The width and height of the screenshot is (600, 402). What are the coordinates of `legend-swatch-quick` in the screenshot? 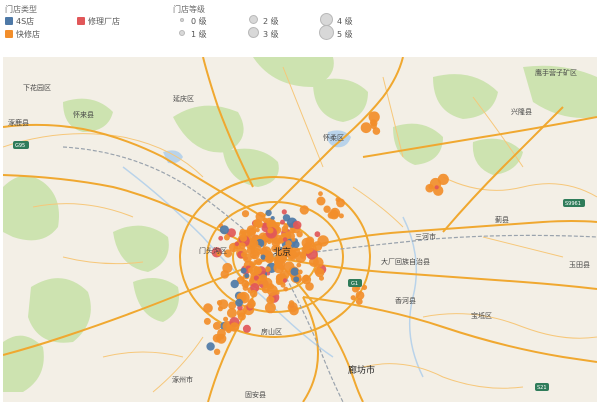 It's located at (9, 34).